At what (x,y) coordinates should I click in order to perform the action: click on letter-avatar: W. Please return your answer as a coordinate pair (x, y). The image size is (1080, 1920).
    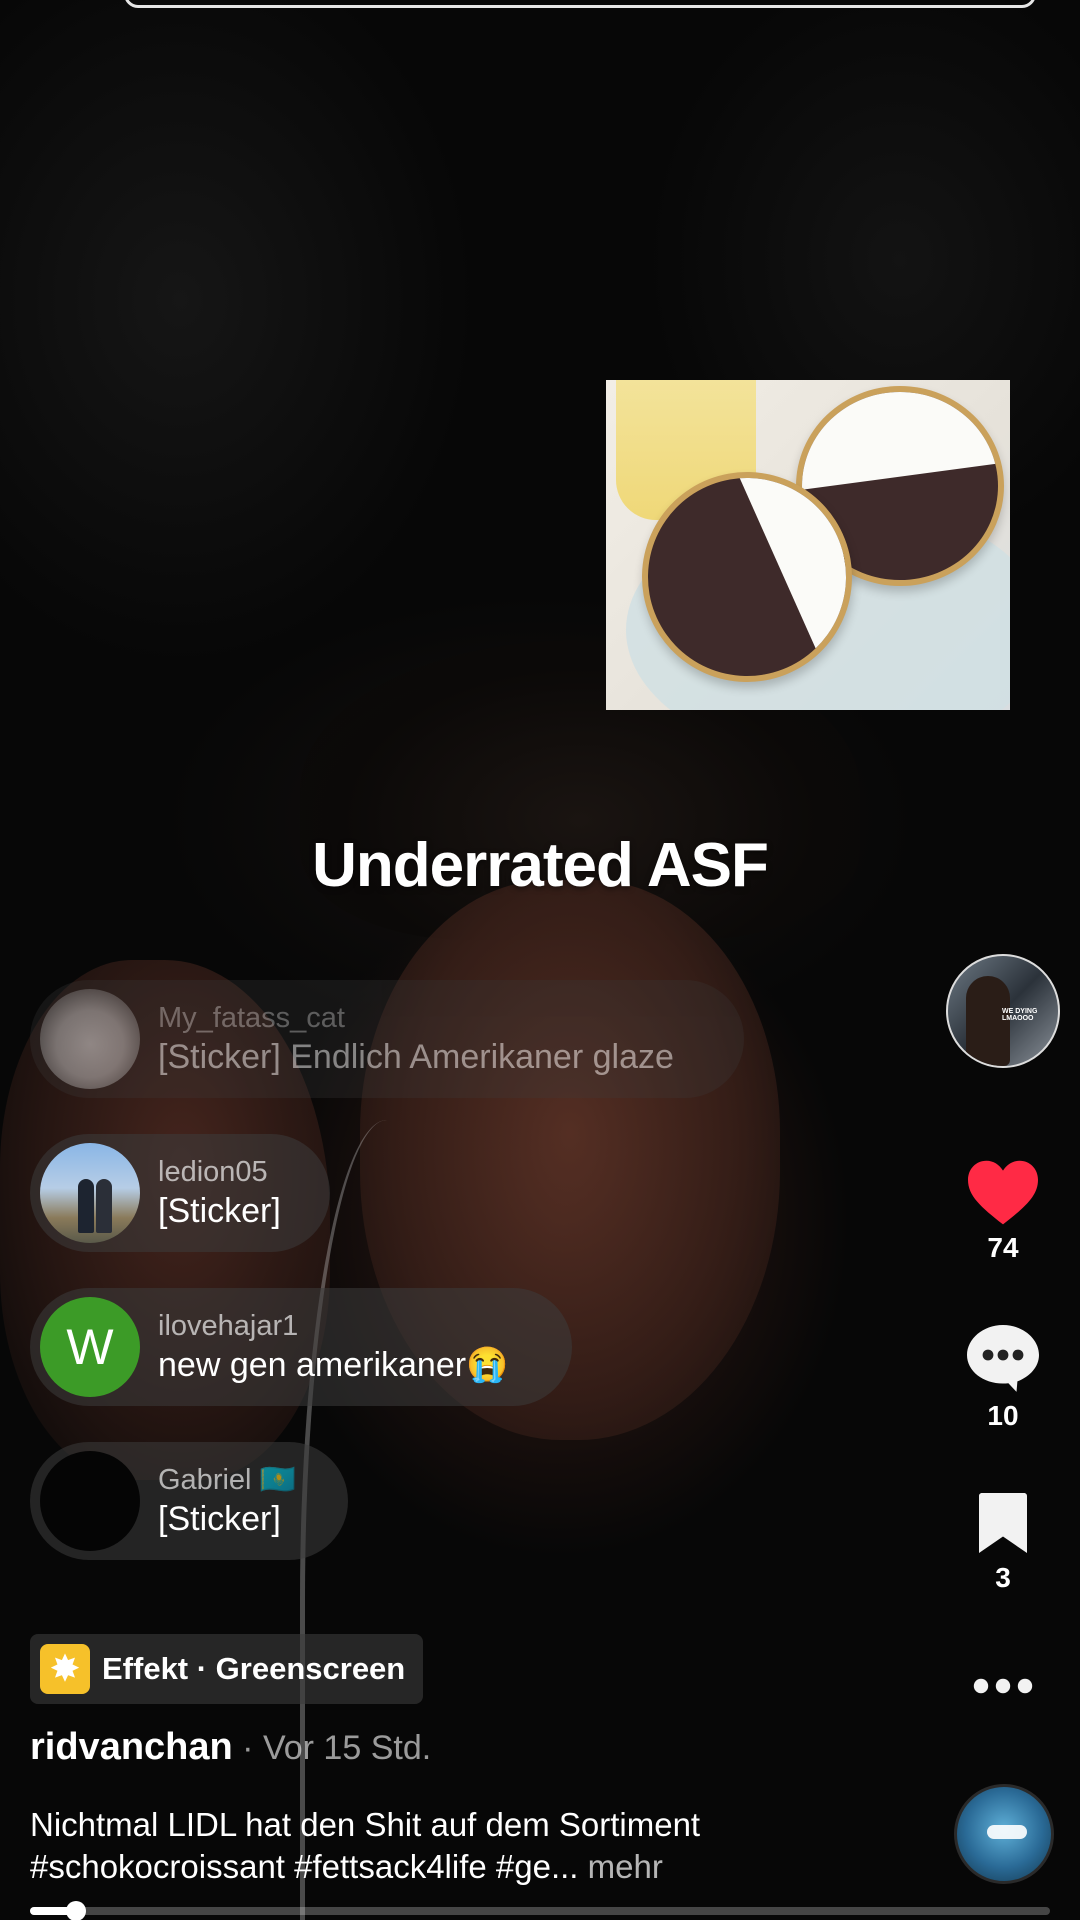
    Looking at the image, I should click on (90, 1347).